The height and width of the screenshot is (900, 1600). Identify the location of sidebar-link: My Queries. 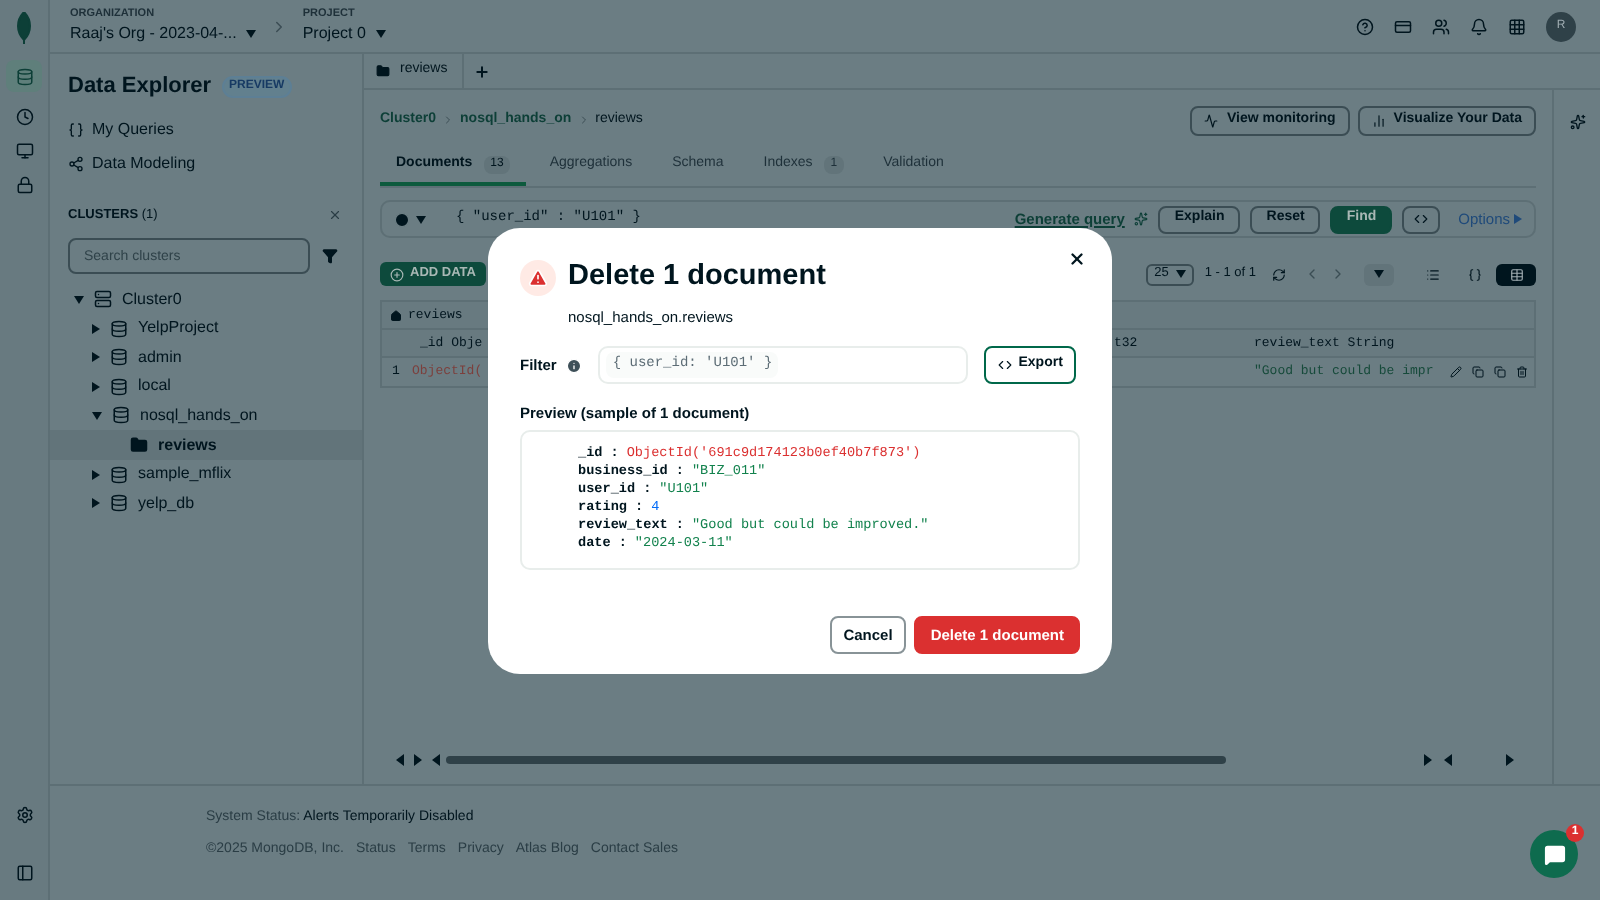
(215, 129).